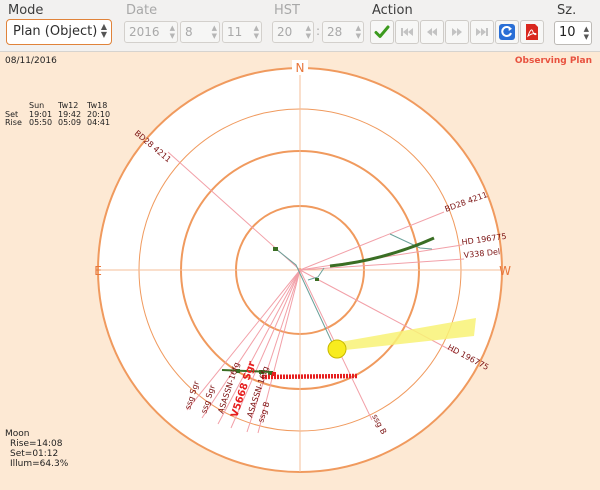 Image resolution: width=600 pixels, height=490 pixels. I want to click on select-arrows-icon: ▲ ▼, so click(103, 30).